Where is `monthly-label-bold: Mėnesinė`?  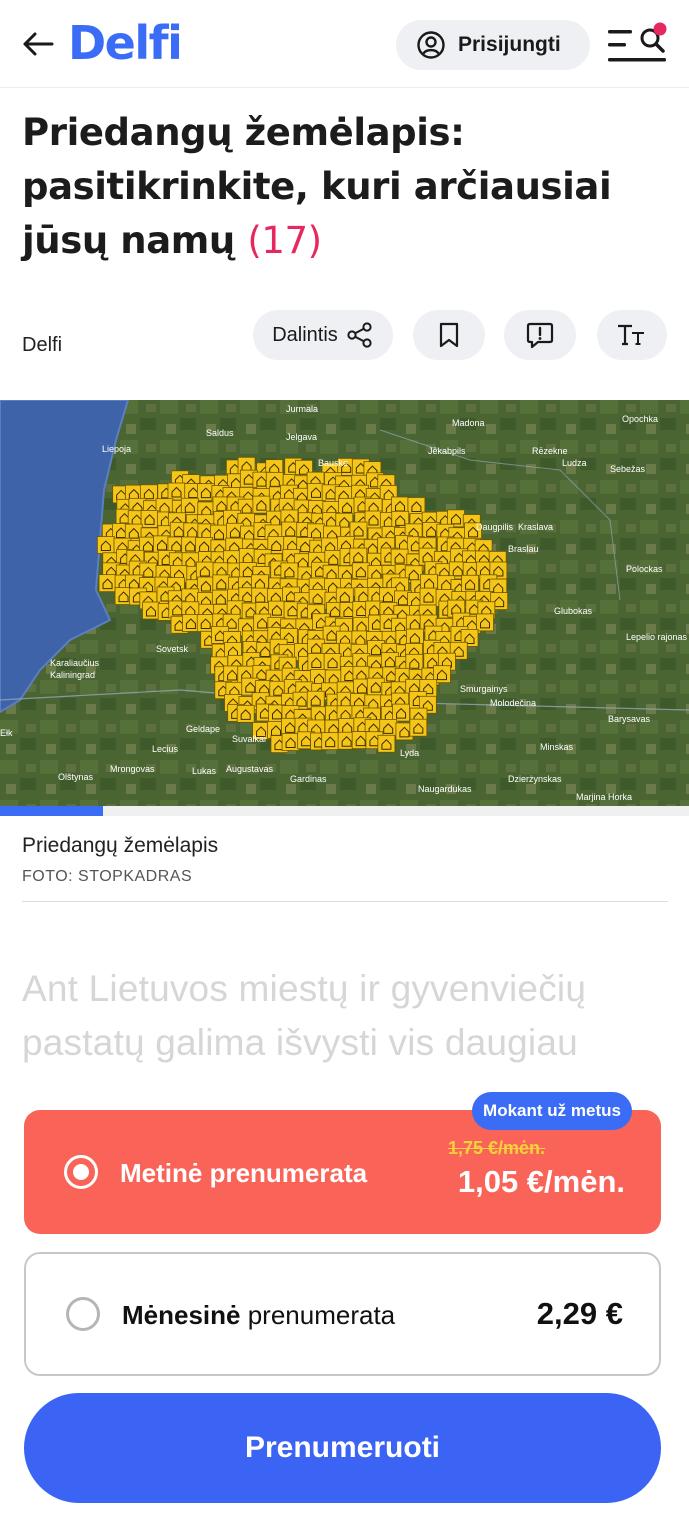 monthly-label-bold: Mėnesinė is located at coordinates (181, 1315).